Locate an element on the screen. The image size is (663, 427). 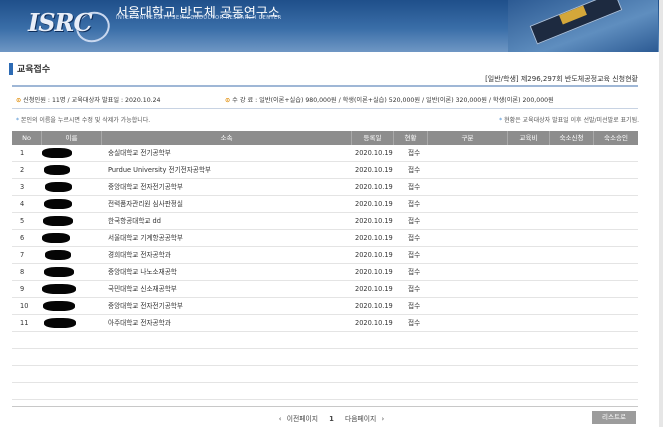
row-org: Purdue University 전기전자공학부 is located at coordinates (159, 170).